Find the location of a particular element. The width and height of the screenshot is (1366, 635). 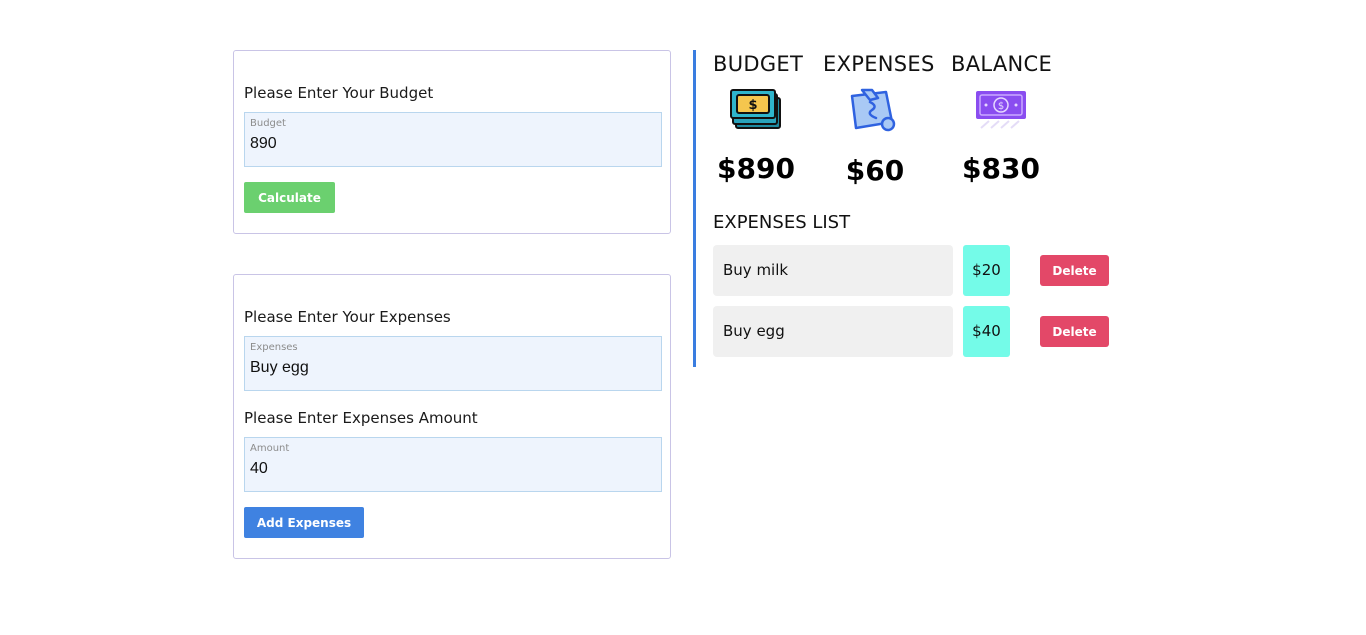

credit-card-hand-icon is located at coordinates (873, 110).